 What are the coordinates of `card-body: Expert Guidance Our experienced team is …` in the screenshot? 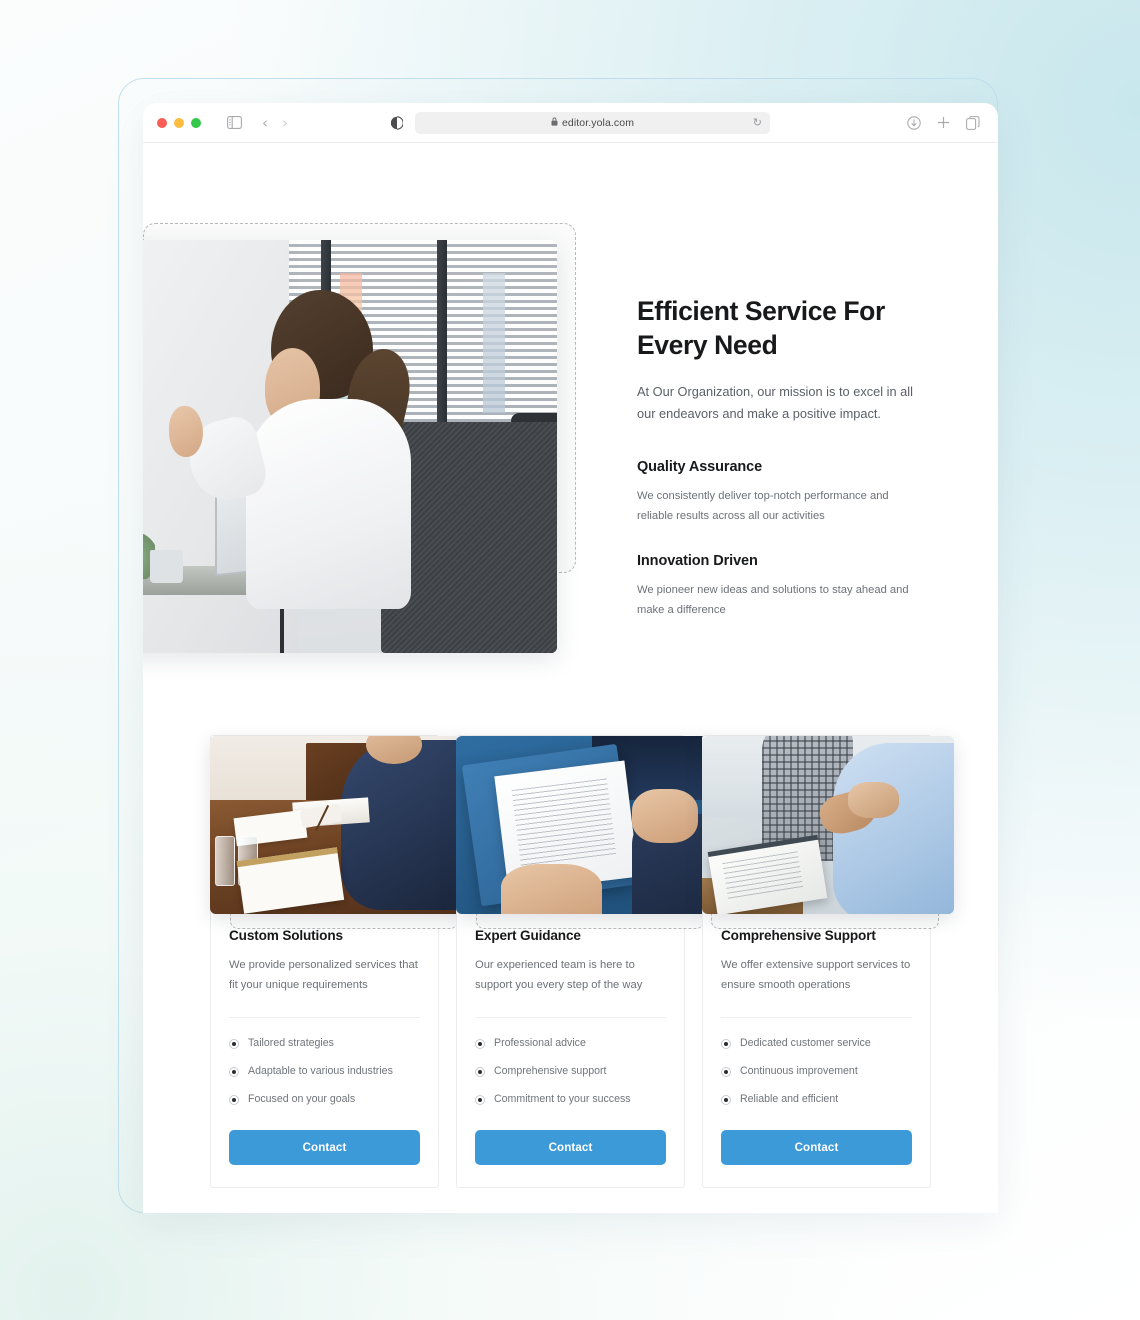 It's located at (570, 1047).